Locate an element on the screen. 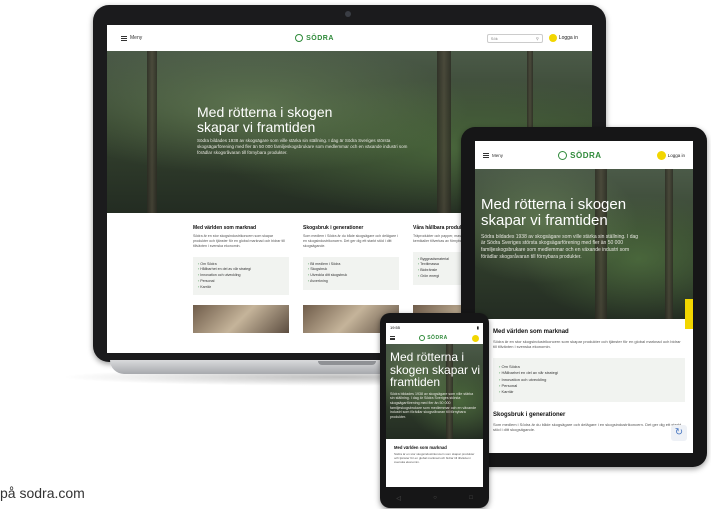  people-photo is located at coordinates (241, 319).